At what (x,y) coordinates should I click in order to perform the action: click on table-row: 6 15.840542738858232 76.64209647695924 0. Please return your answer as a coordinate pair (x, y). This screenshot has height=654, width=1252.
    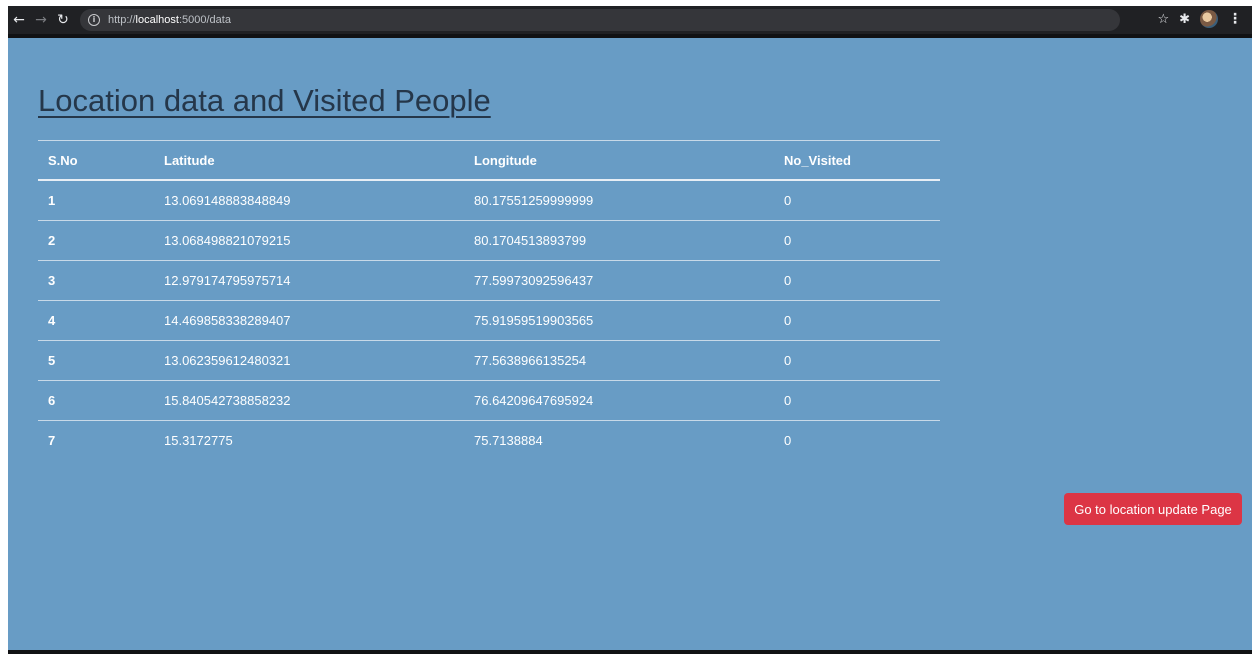
    Looking at the image, I should click on (489, 400).